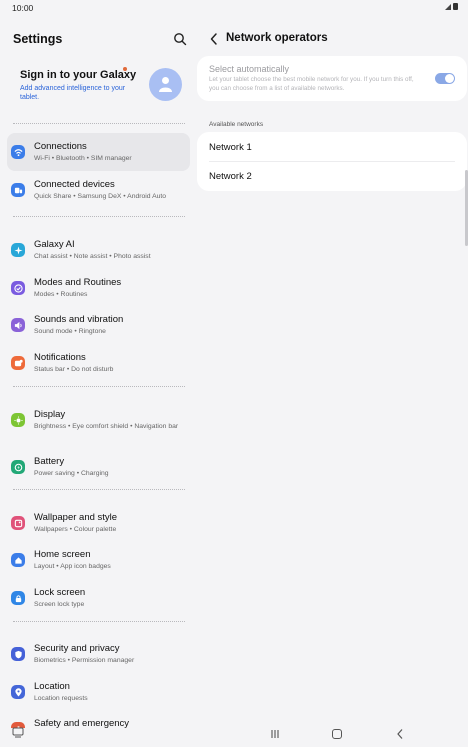 The height and width of the screenshot is (747, 468). Describe the element at coordinates (79, 319) in the screenshot. I see `item-label: Sounds and vibration` at that location.